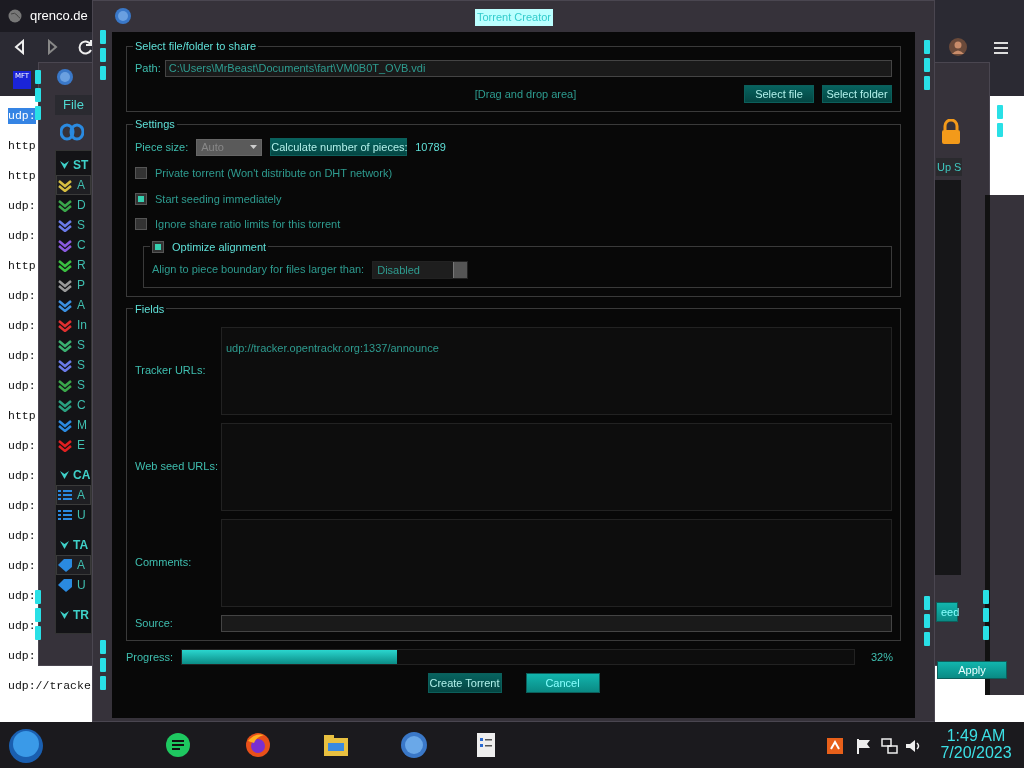 The height and width of the screenshot is (768, 1024). Describe the element at coordinates (72, 132) in the screenshot. I see `link-icon` at that location.